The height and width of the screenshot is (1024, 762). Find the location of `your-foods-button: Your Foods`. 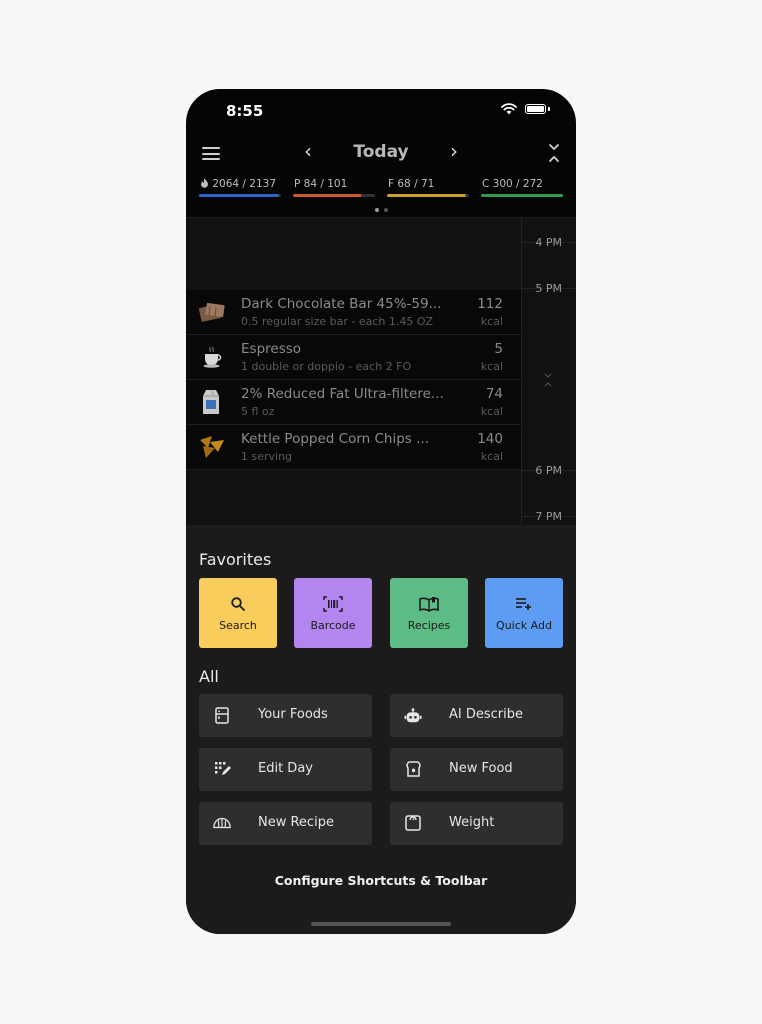

your-foods-button: Your Foods is located at coordinates (285, 715).